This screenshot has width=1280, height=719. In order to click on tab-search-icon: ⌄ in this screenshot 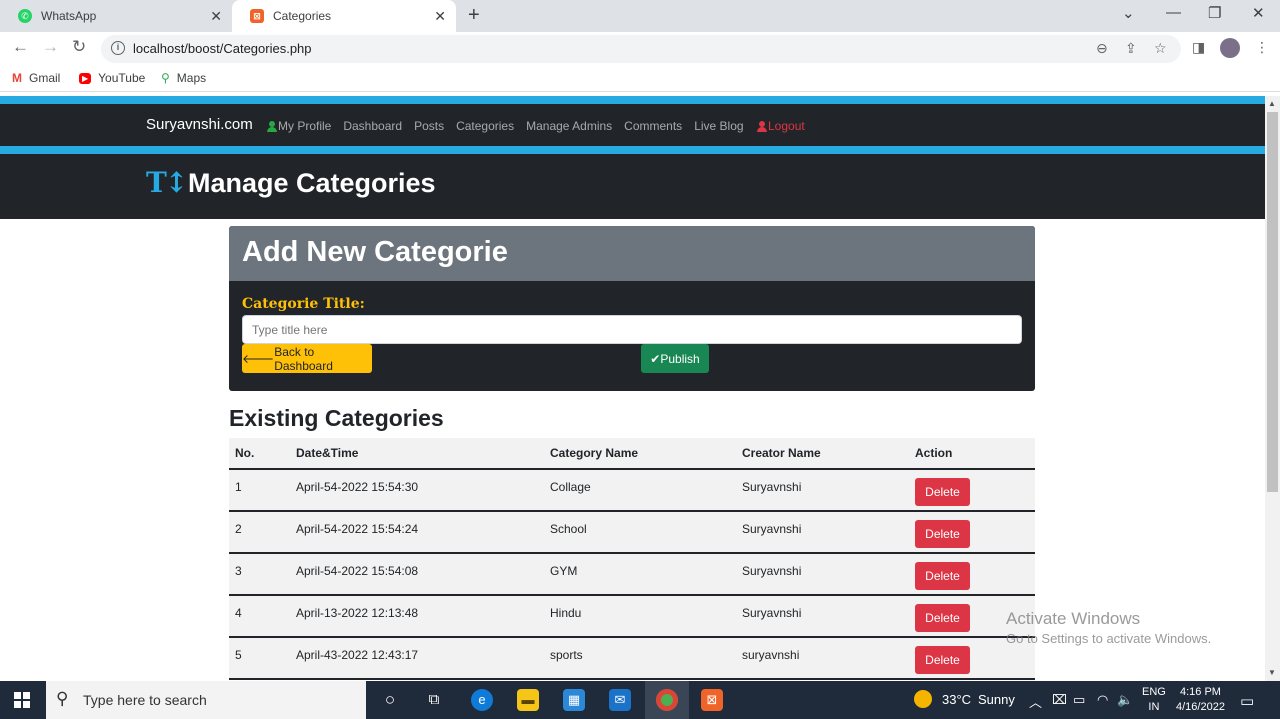, I will do `click(1128, 13)`.